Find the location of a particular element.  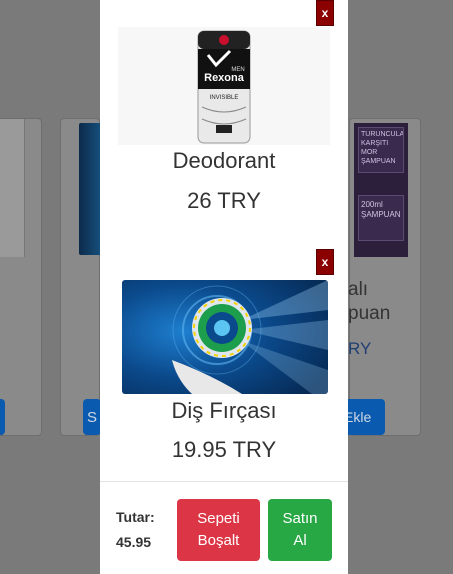

checkout-button: Satın Al is located at coordinates (300, 530).